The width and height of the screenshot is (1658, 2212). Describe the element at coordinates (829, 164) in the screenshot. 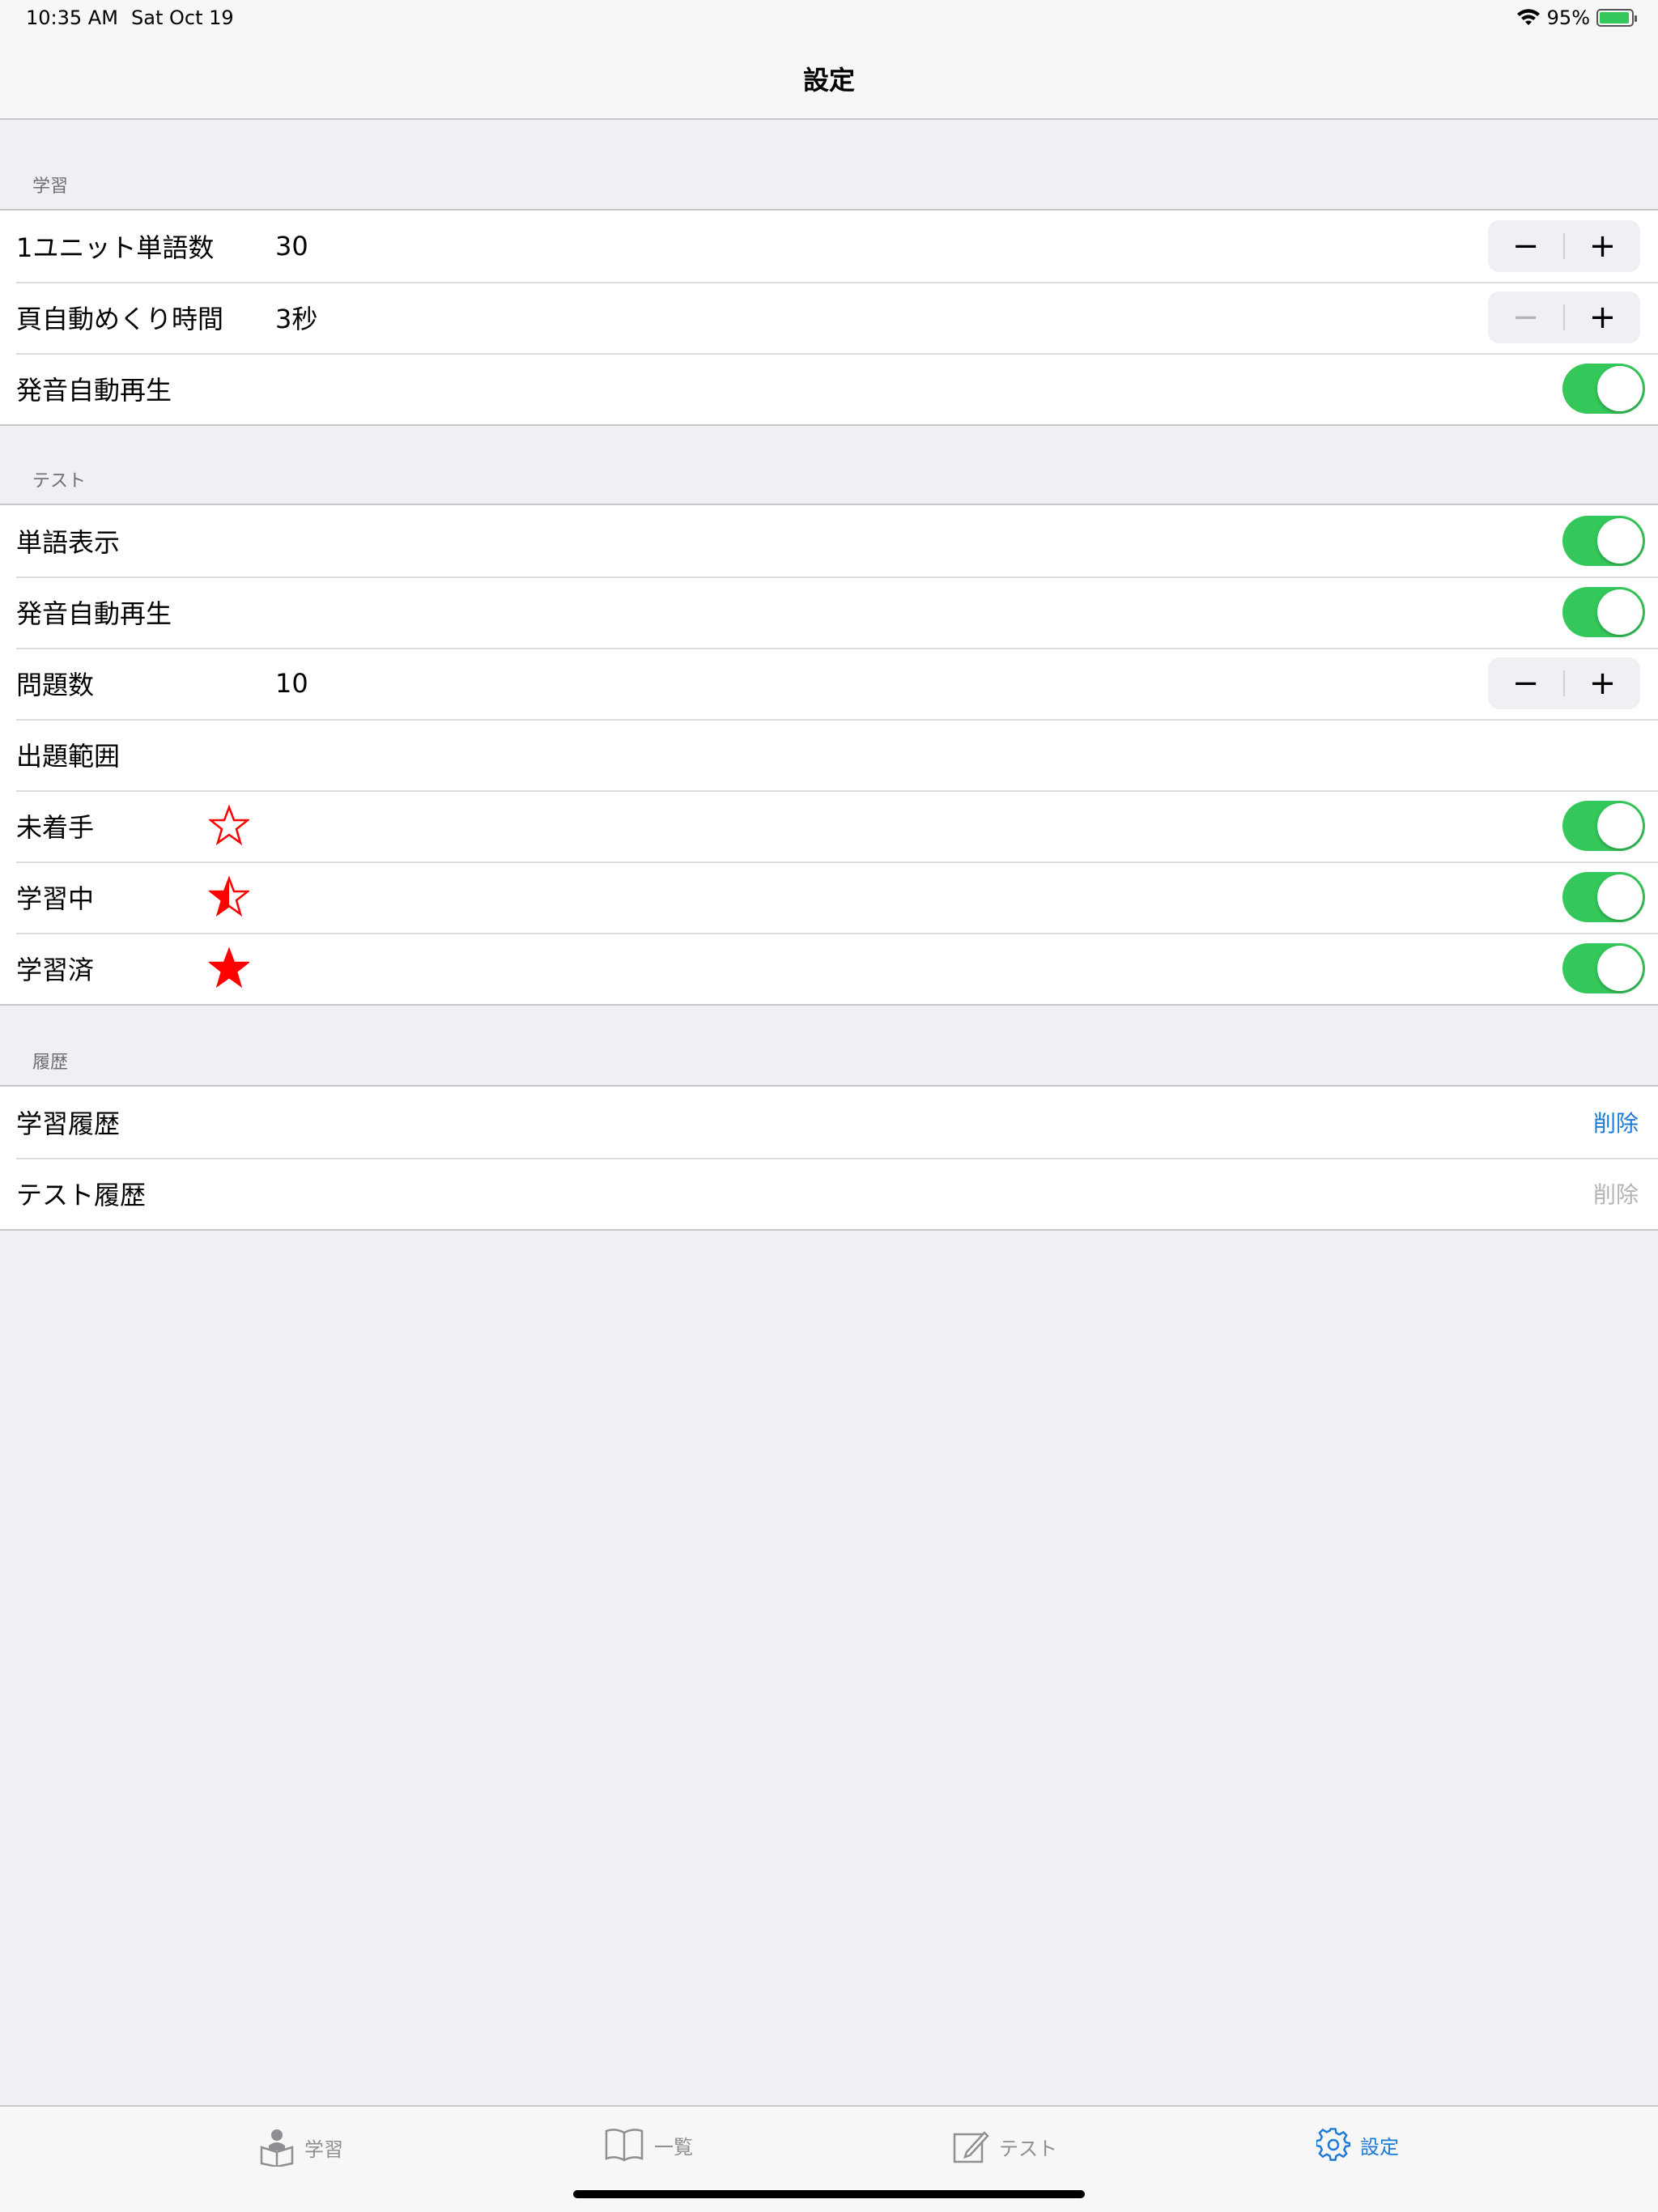

I see `section-header-study: 学習` at that location.